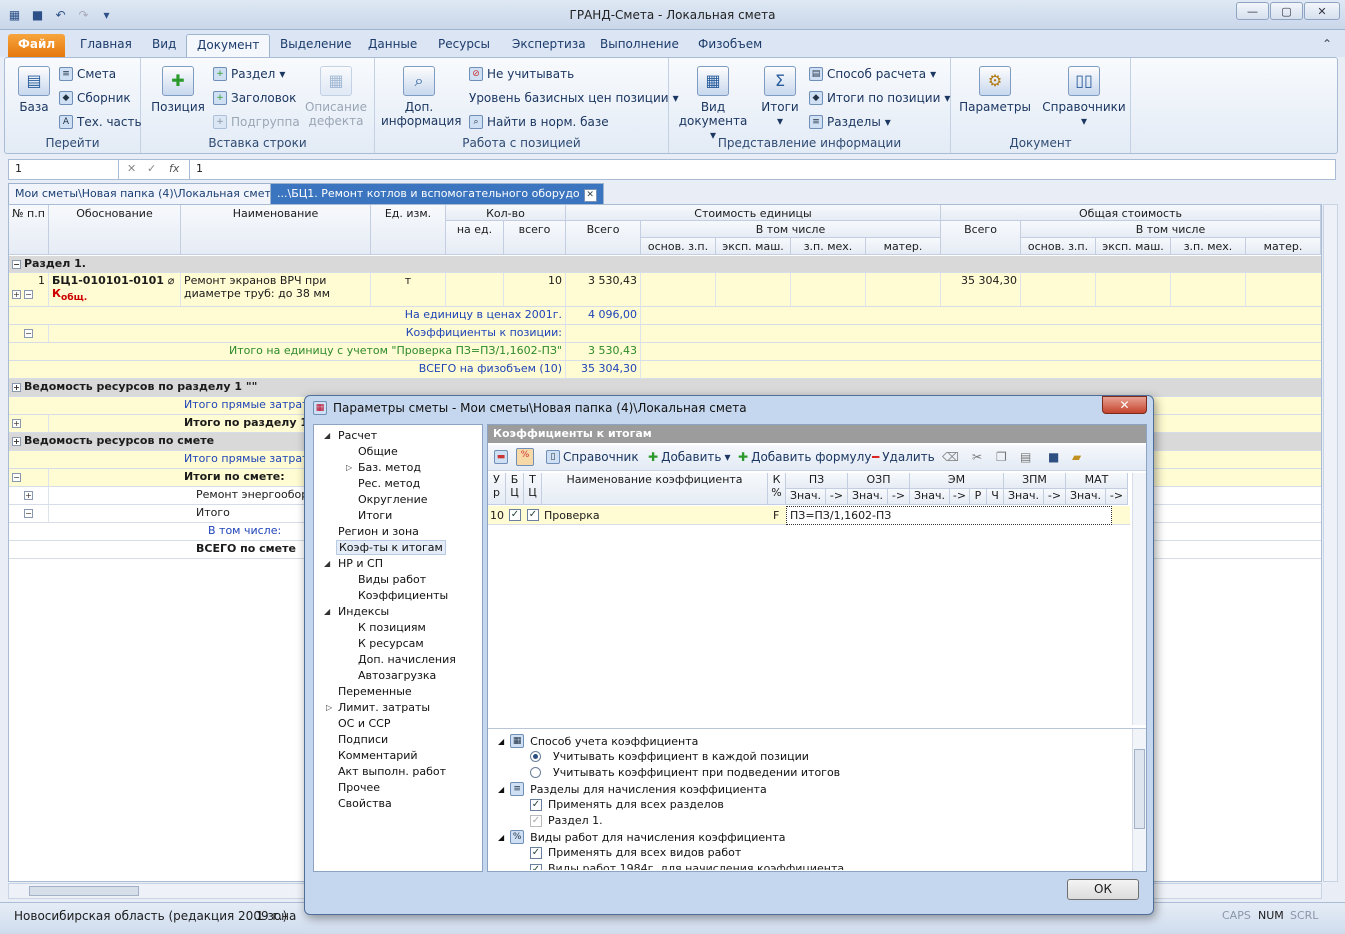  Describe the element at coordinates (828, 246) in the screenshot. I see `col-header-mech-wage: з.п. мех.` at that location.